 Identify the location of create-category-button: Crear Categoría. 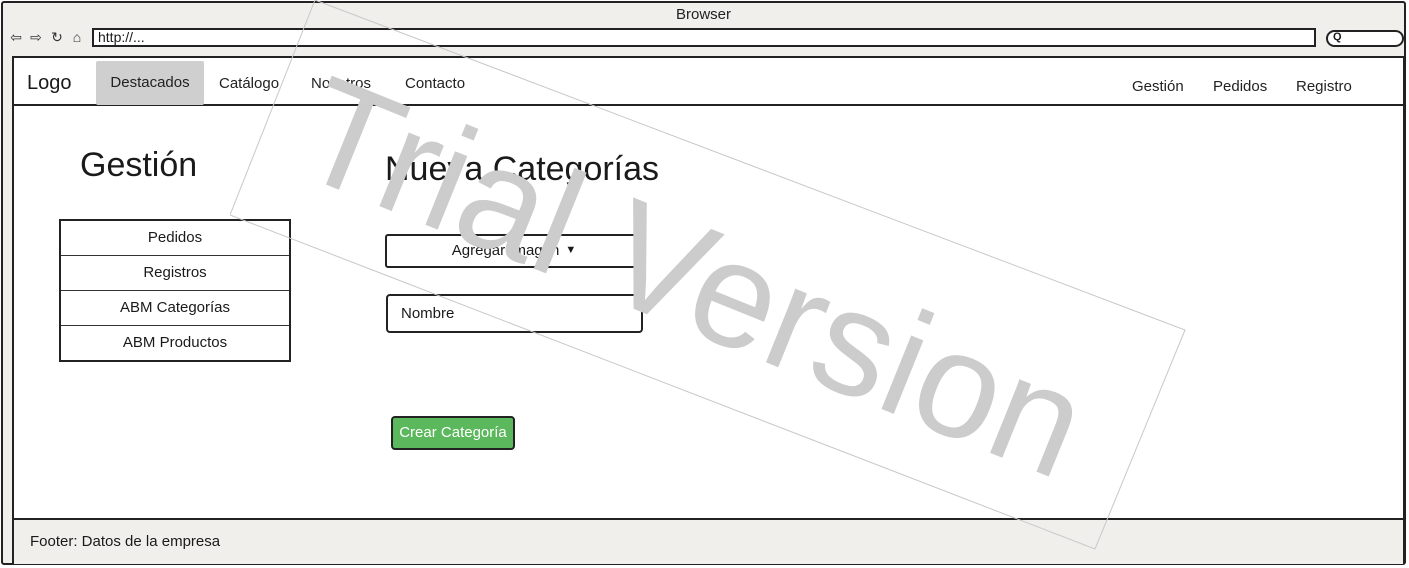
(453, 433).